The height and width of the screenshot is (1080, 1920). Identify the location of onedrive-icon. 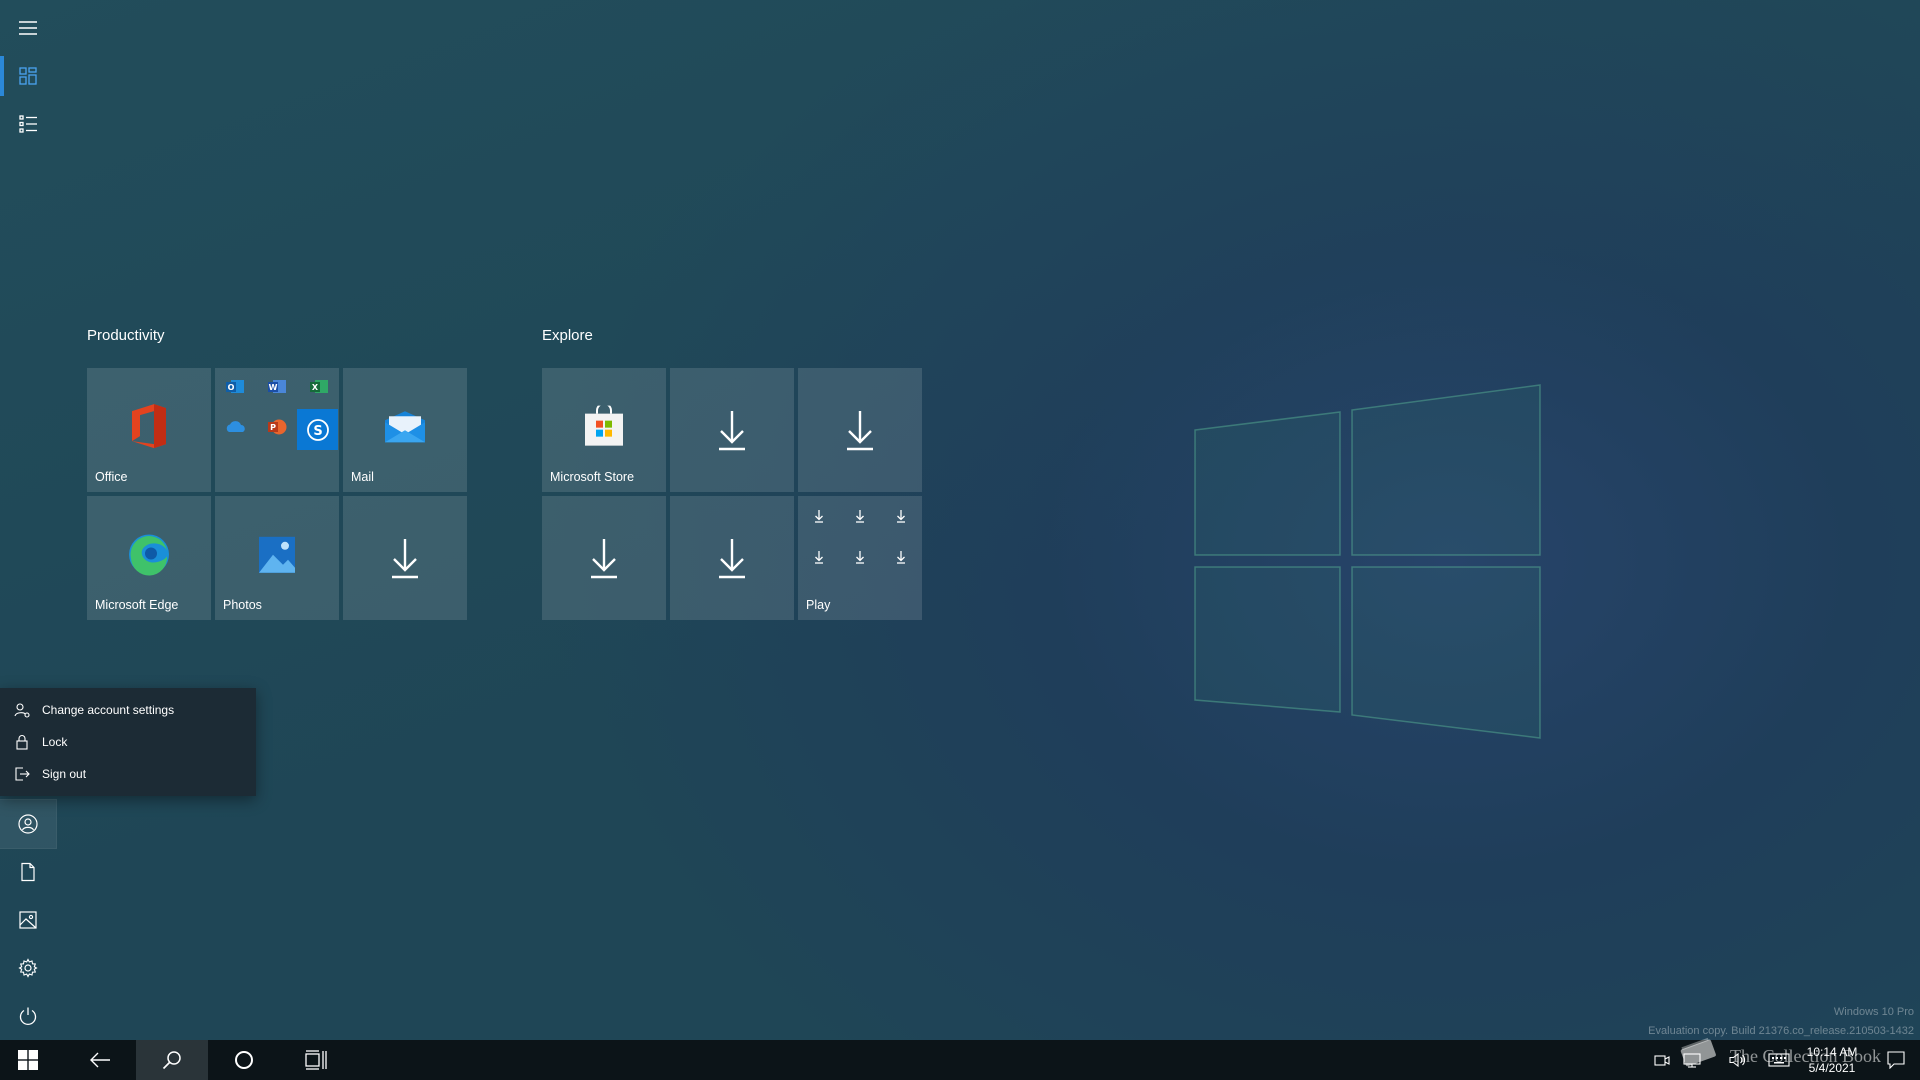
(235, 426).